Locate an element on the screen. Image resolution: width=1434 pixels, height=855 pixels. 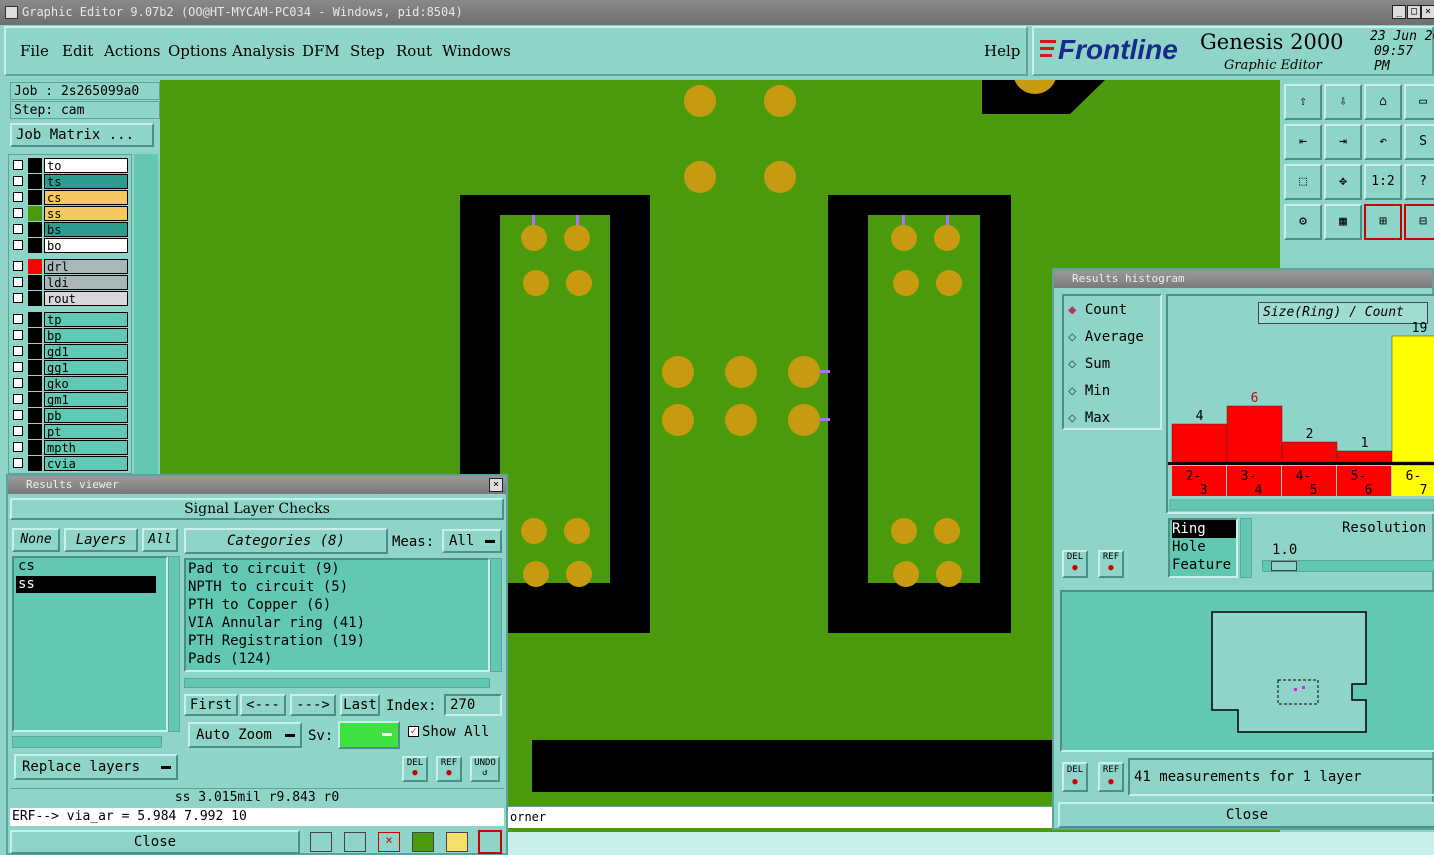
resolution-slider is located at coordinates (1348, 566).